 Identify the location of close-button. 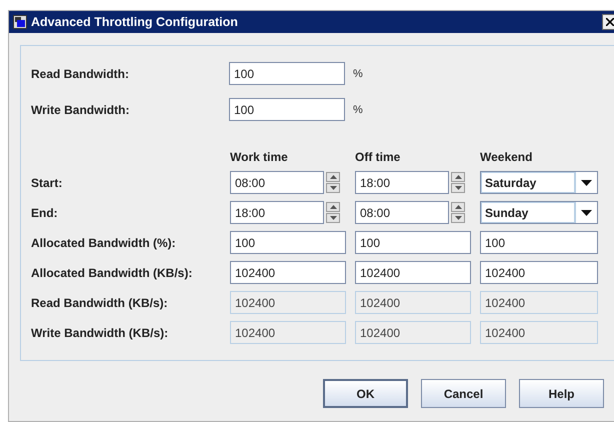
(608, 22).